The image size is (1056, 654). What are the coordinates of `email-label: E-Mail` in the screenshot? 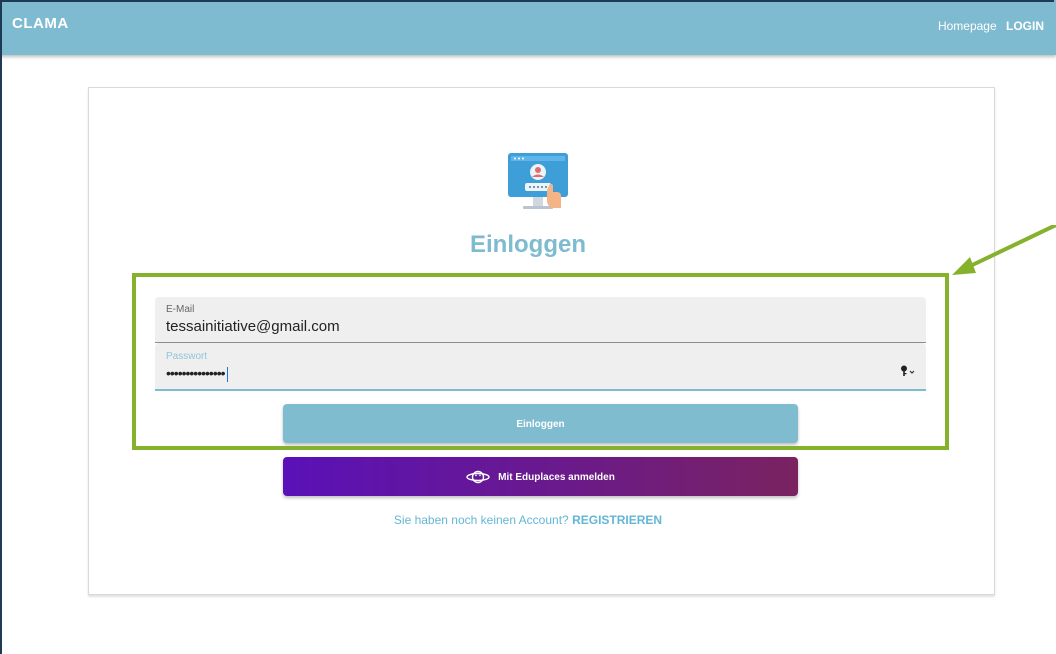 It's located at (180, 309).